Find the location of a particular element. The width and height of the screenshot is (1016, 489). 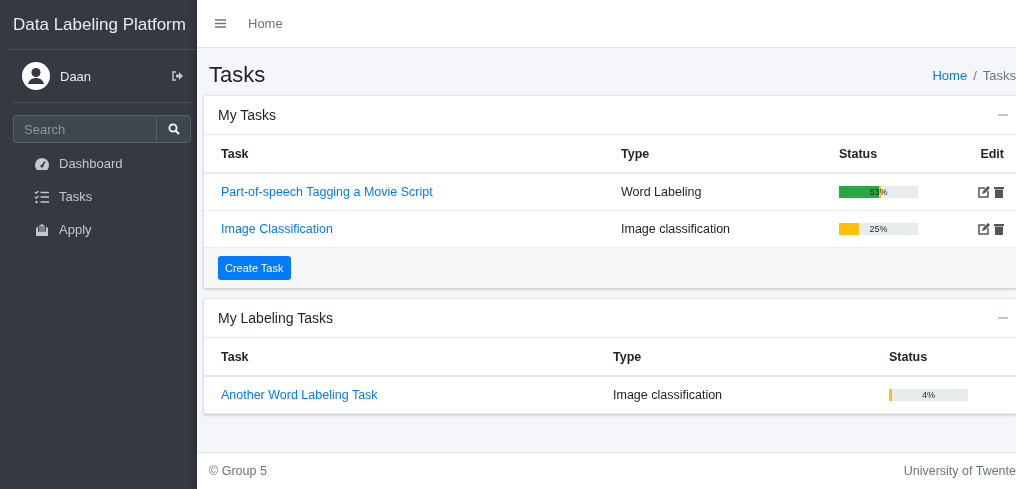

footer-text: © Group 5 is located at coordinates (238, 471).